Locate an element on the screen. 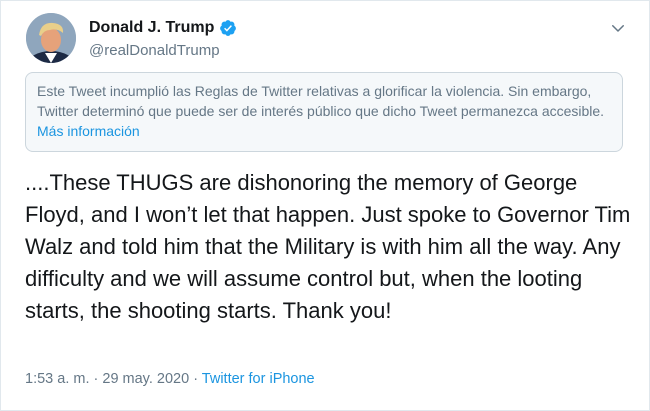  profile-photo-icon is located at coordinates (51, 38).